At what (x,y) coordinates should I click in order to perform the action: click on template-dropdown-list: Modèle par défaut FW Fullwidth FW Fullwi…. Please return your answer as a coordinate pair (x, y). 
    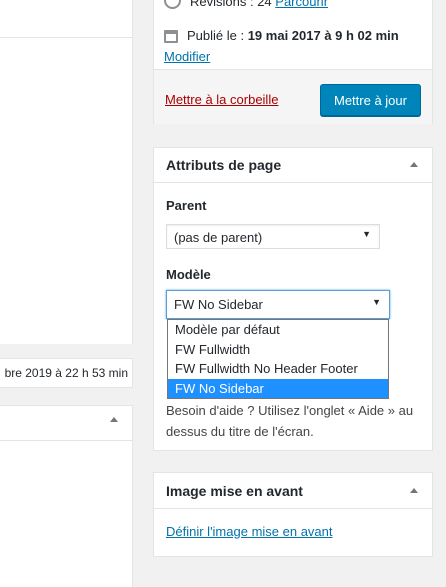
    Looking at the image, I should click on (278, 359).